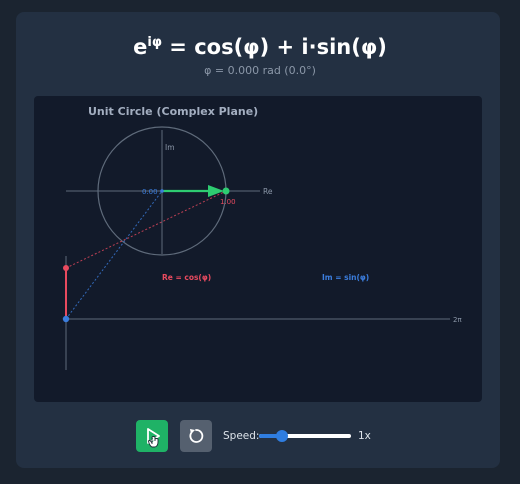 This screenshot has height=484, width=520. I want to click on time-axis-end-label: 2π, so click(457, 320).